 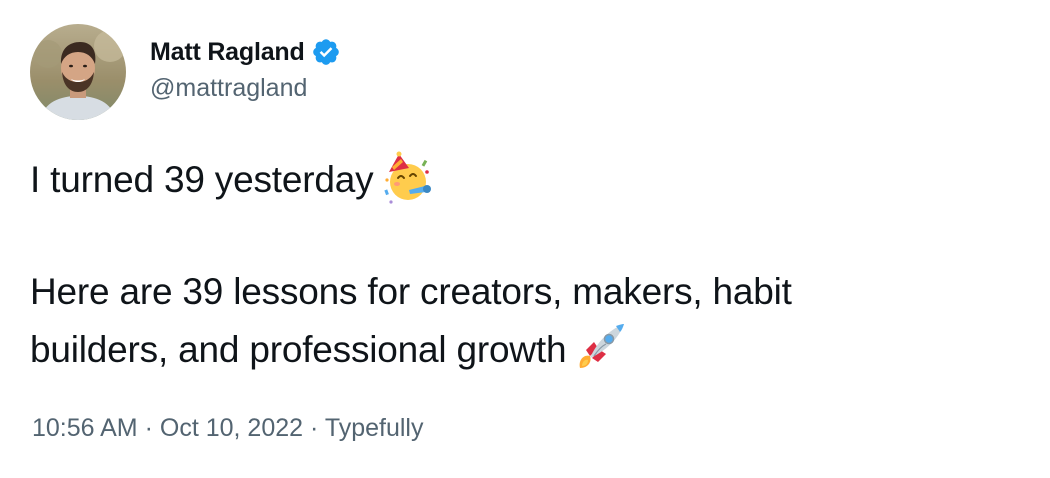 I want to click on tweet-source: Typefully, so click(x=374, y=428).